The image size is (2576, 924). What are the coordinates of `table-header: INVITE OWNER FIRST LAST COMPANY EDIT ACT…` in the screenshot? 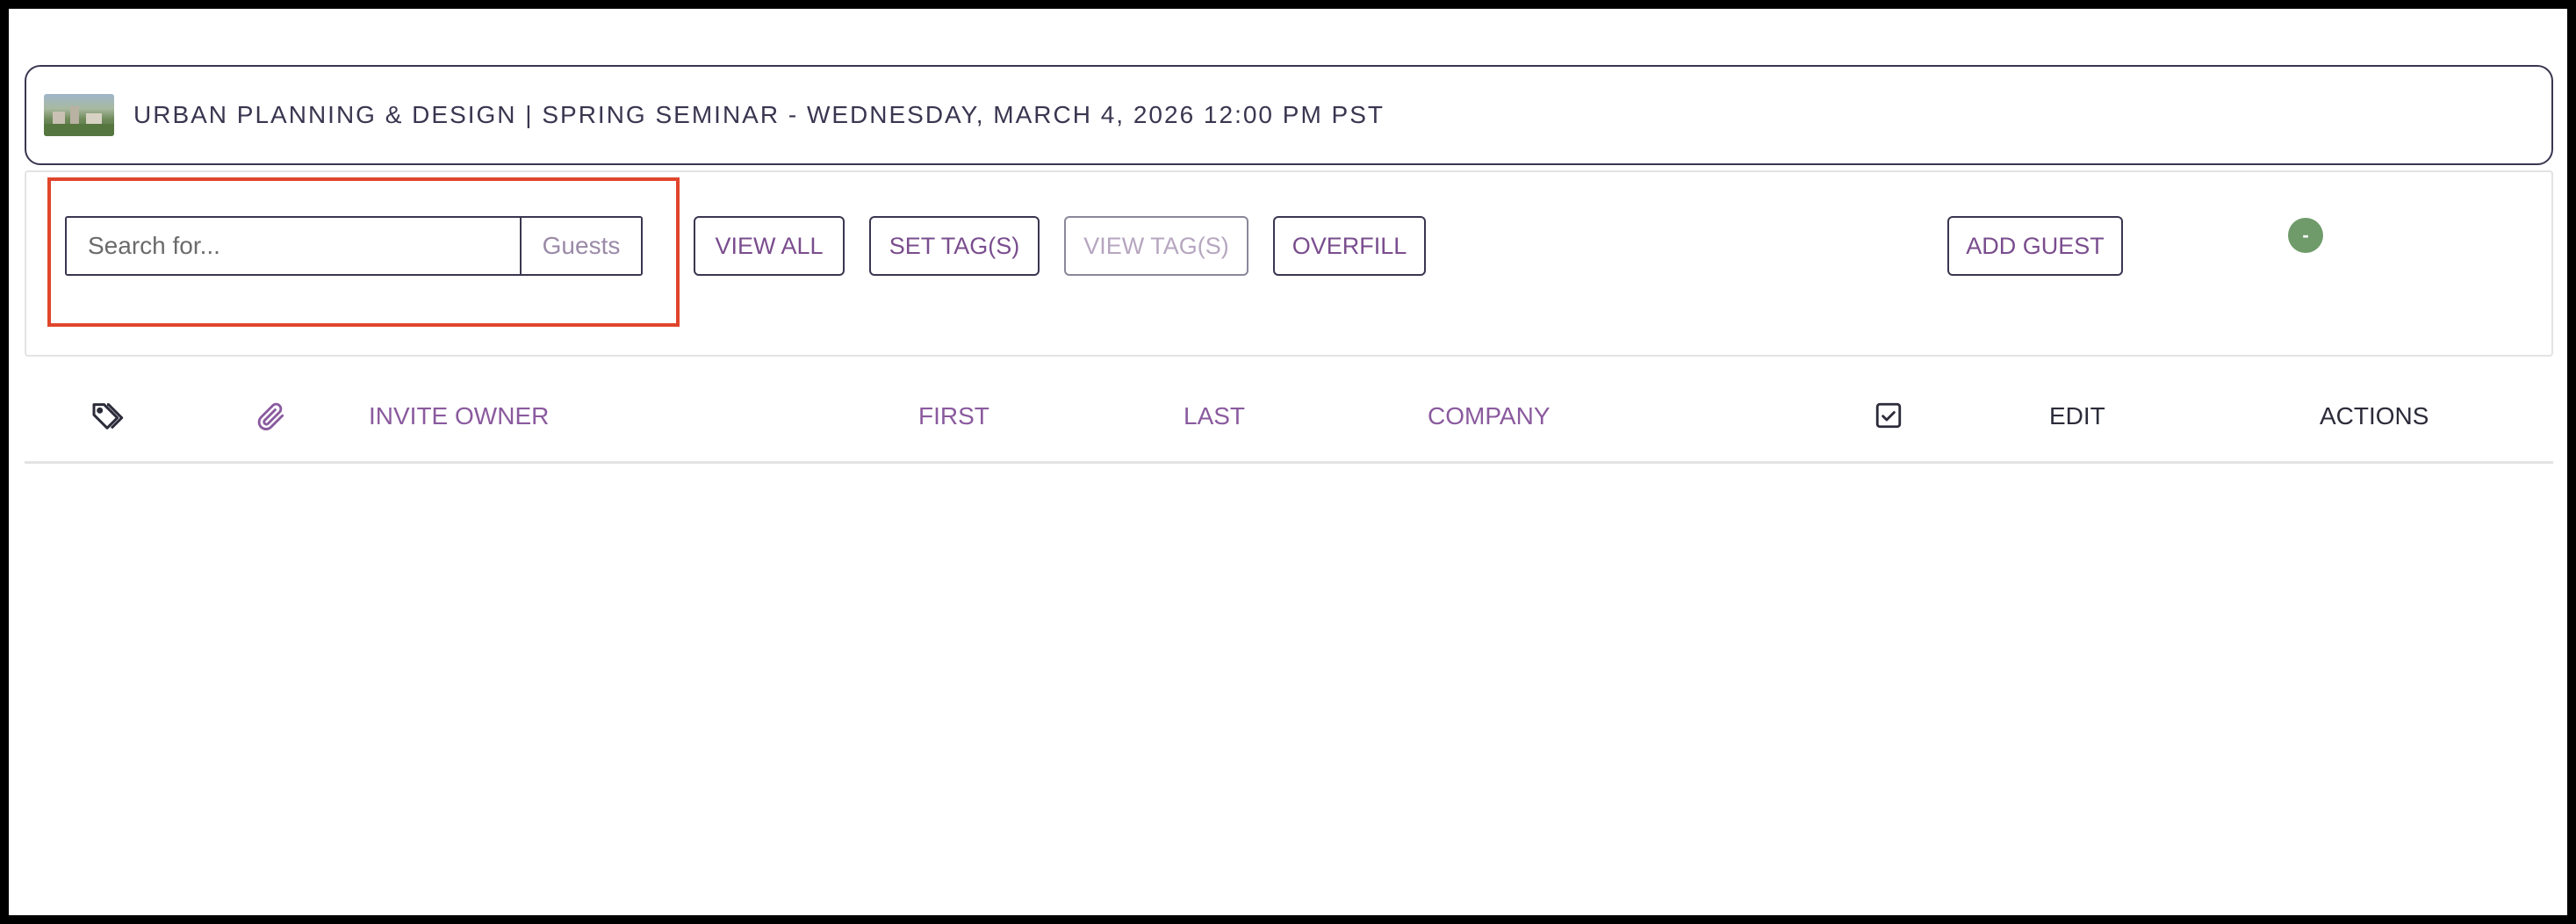 It's located at (1289, 421).